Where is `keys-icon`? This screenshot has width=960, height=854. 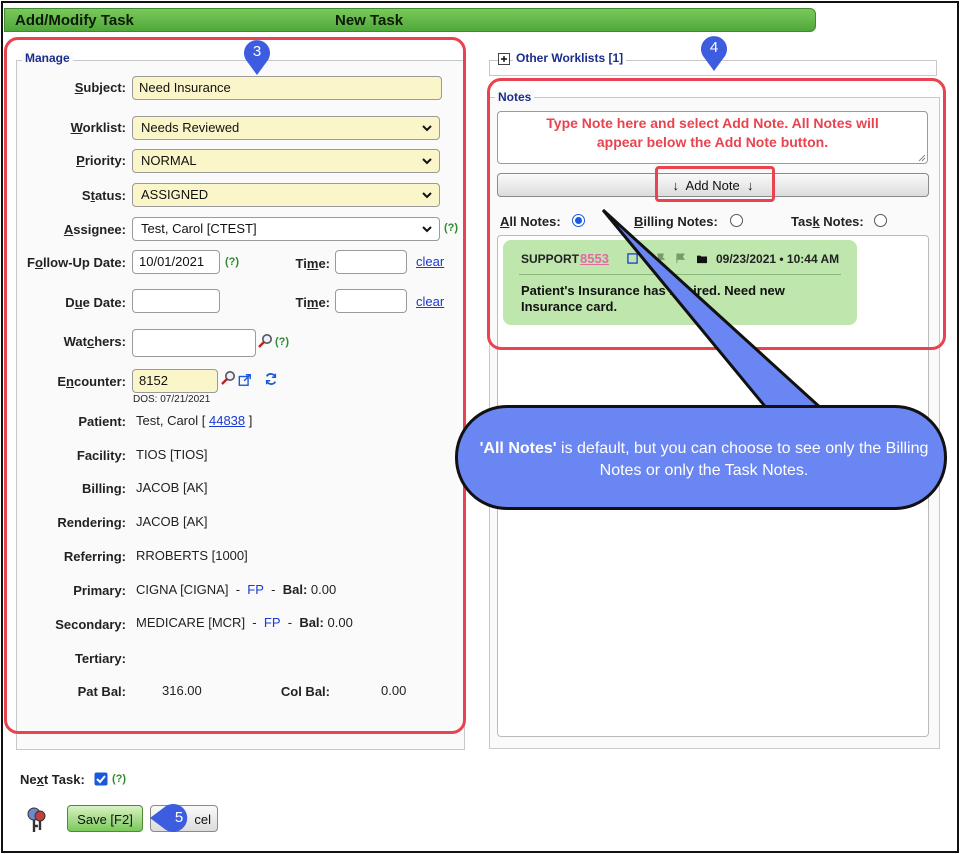
keys-icon is located at coordinates (37, 820).